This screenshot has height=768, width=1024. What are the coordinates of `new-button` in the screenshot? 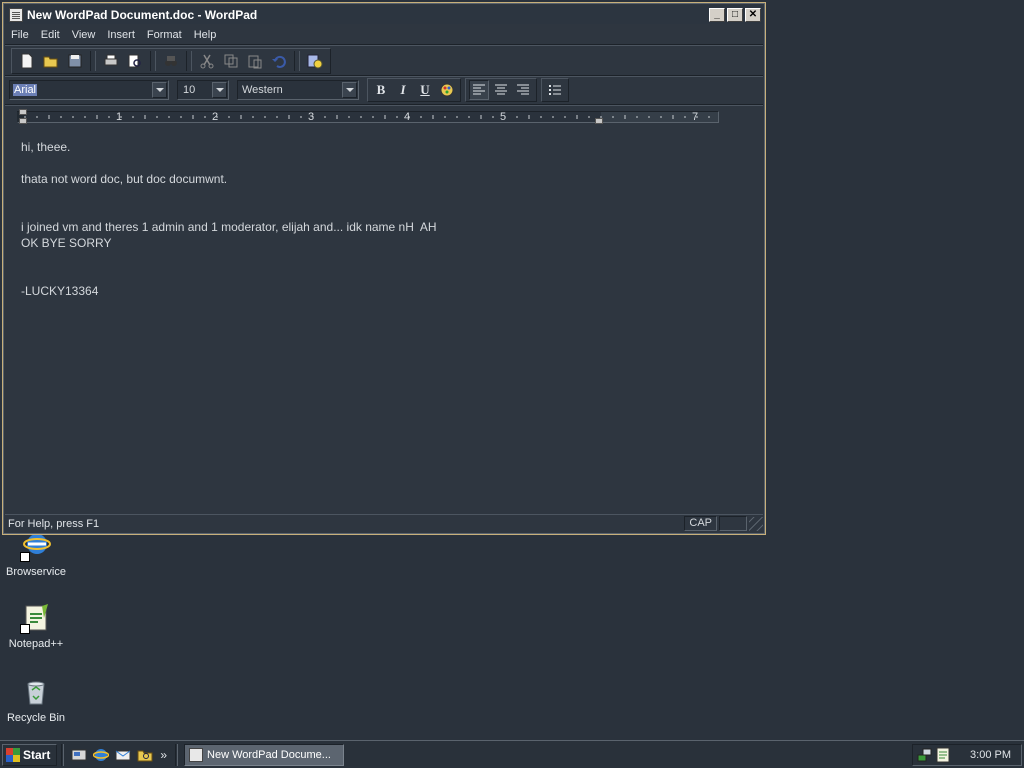 It's located at (27, 61).